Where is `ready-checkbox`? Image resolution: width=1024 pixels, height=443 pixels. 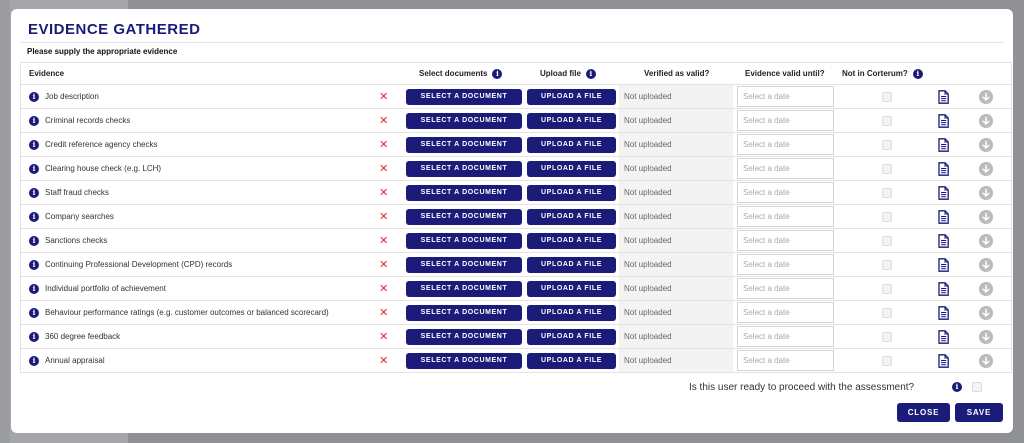
ready-checkbox is located at coordinates (977, 387).